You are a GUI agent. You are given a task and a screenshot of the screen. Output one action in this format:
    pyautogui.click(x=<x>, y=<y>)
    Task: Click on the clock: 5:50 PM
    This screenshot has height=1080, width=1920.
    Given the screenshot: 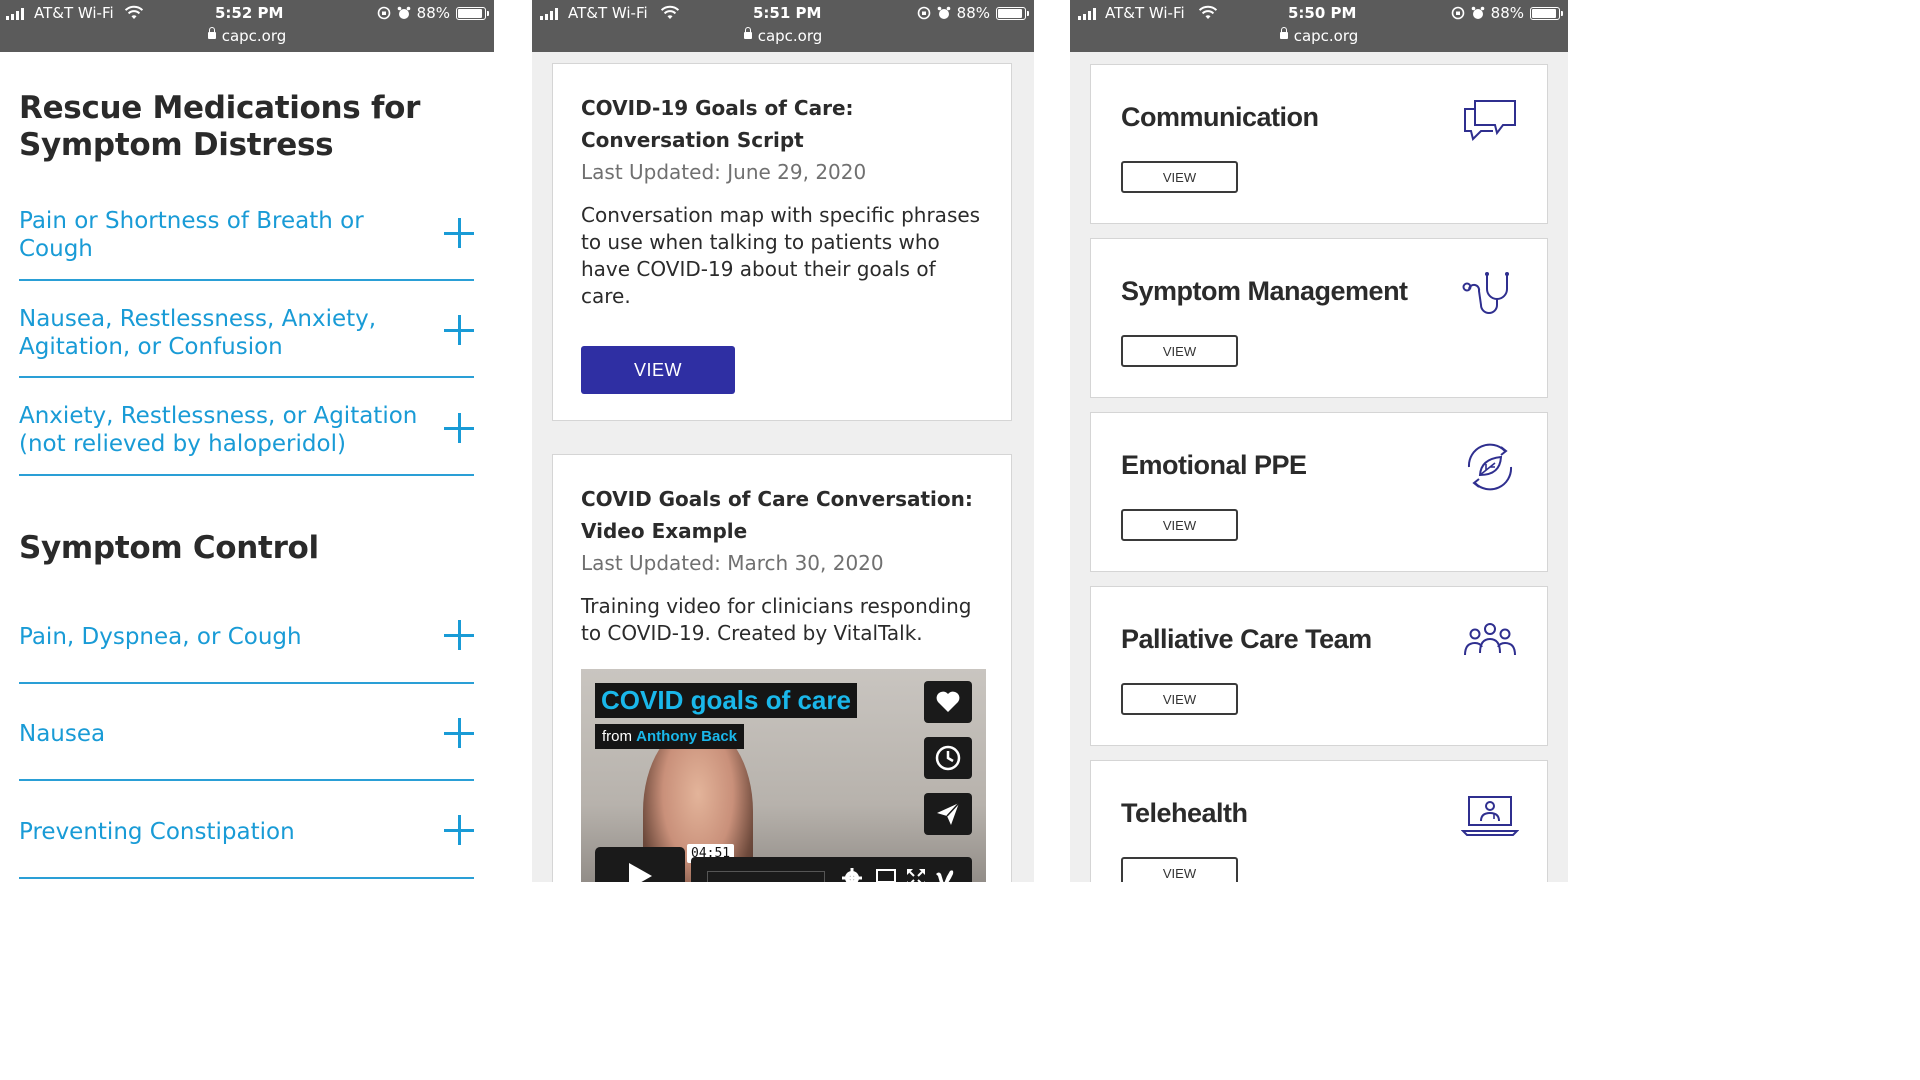 What is the action you would take?
    pyautogui.click(x=1322, y=13)
    